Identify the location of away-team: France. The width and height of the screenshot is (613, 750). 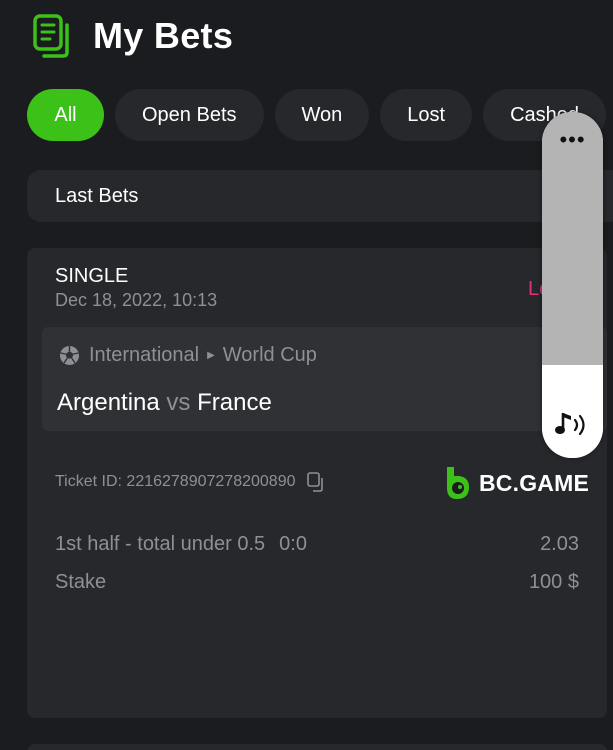
(234, 402).